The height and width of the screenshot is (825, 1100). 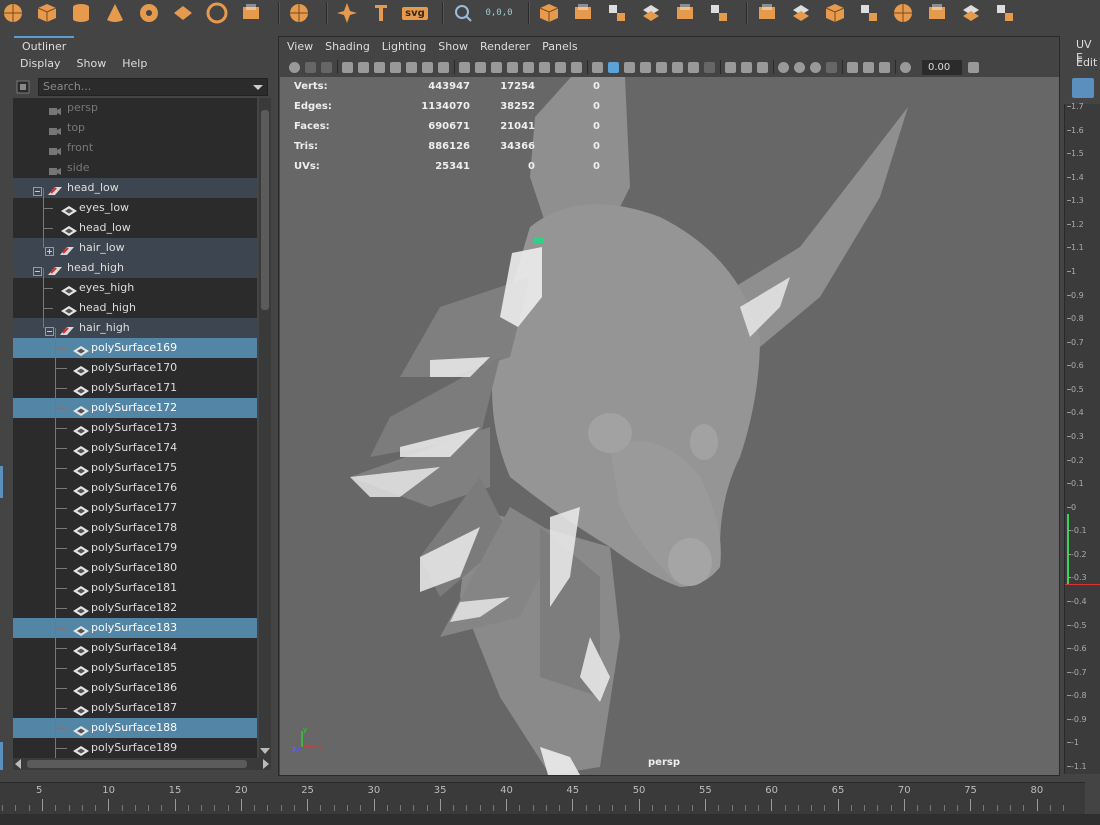 What do you see at coordinates (576, 67) in the screenshot?
I see `ambient-occlusion-icon` at bounding box center [576, 67].